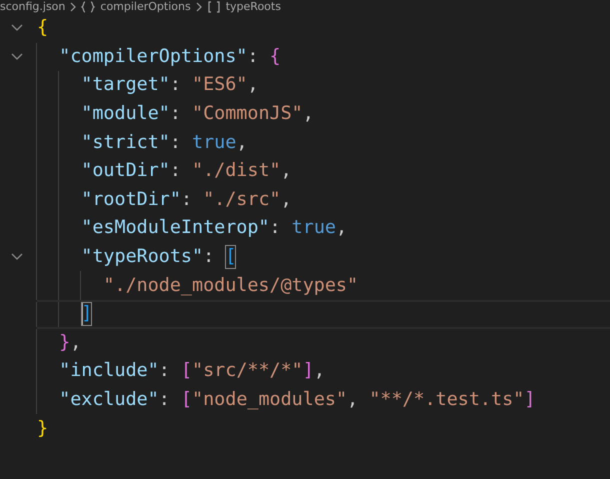 The width and height of the screenshot is (610, 479). I want to click on code-line: },, so click(70, 342).